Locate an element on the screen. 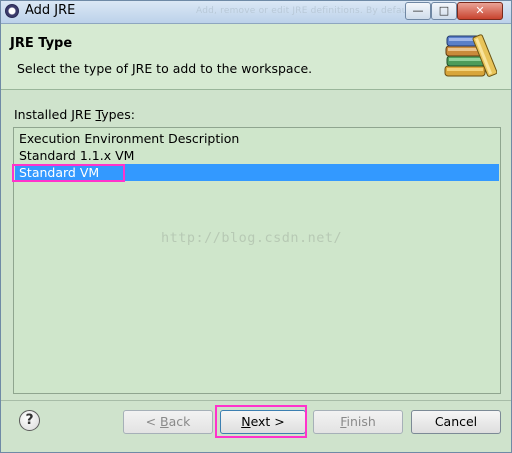  back-button: < Back is located at coordinates (168, 422).